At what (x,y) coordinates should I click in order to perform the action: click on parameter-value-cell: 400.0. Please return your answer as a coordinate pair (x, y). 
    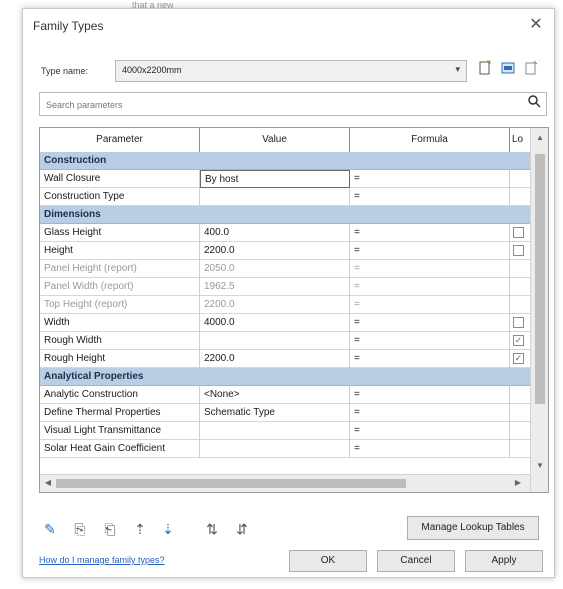
    Looking at the image, I should click on (275, 233).